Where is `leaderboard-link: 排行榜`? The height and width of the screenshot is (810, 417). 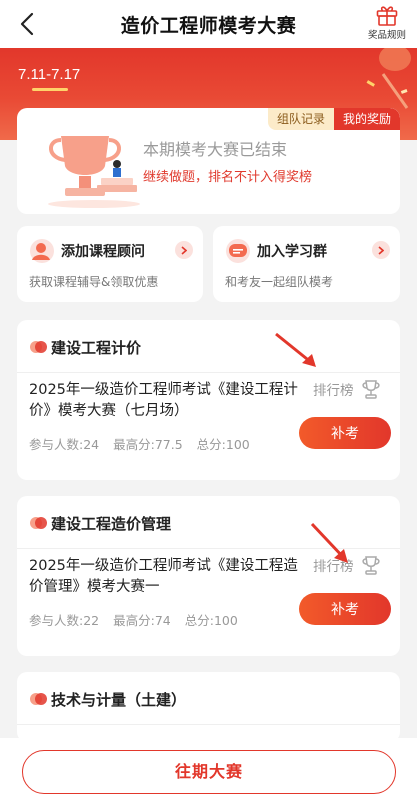 leaderboard-link: 排行榜 is located at coordinates (347, 389).